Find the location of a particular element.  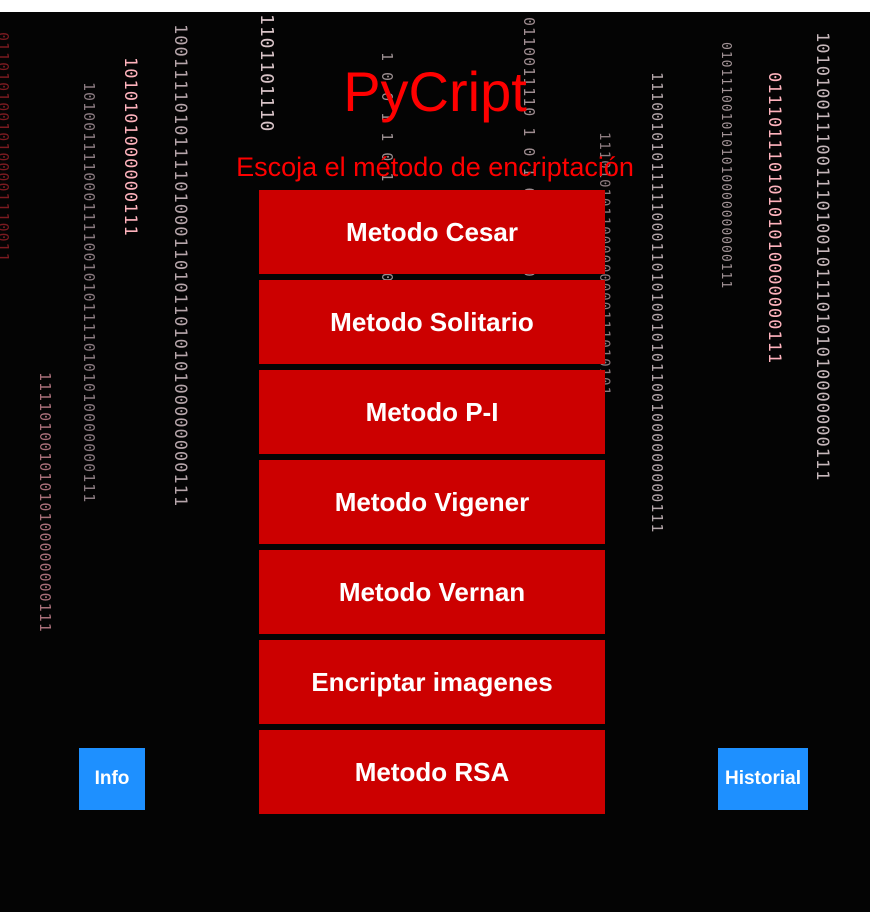

binary-column: 11110100101010100000000111 is located at coordinates (45, 502).